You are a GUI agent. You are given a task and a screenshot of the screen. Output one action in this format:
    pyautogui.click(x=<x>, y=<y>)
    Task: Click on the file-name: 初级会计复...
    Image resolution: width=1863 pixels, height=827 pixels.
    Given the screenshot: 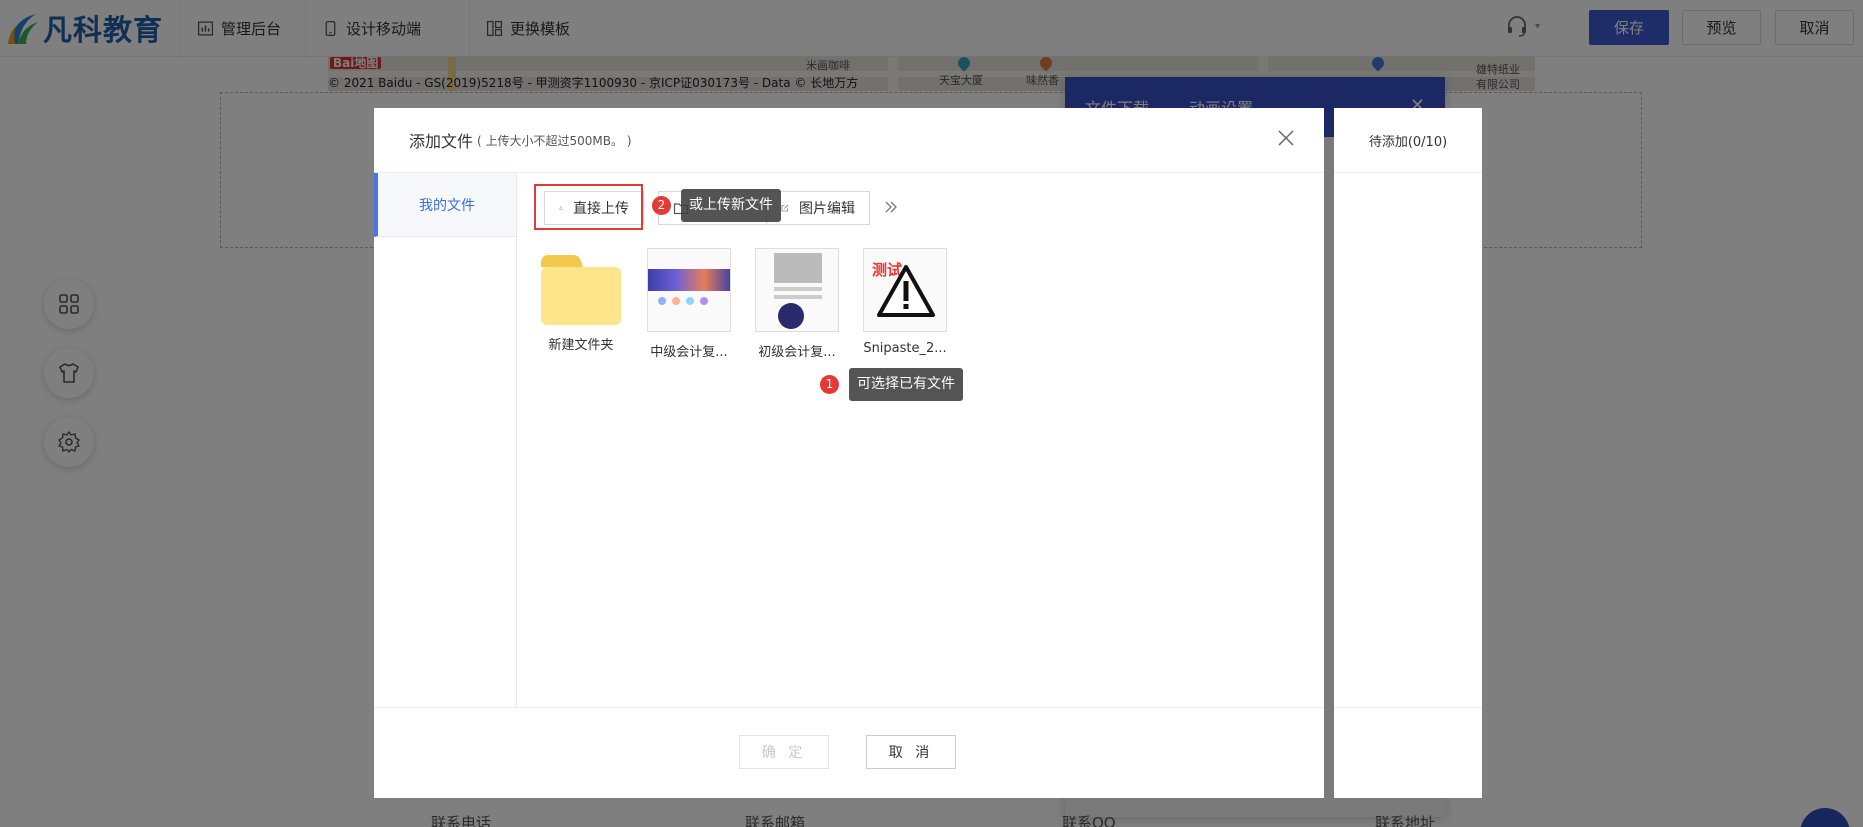 What is the action you would take?
    pyautogui.click(x=797, y=352)
    